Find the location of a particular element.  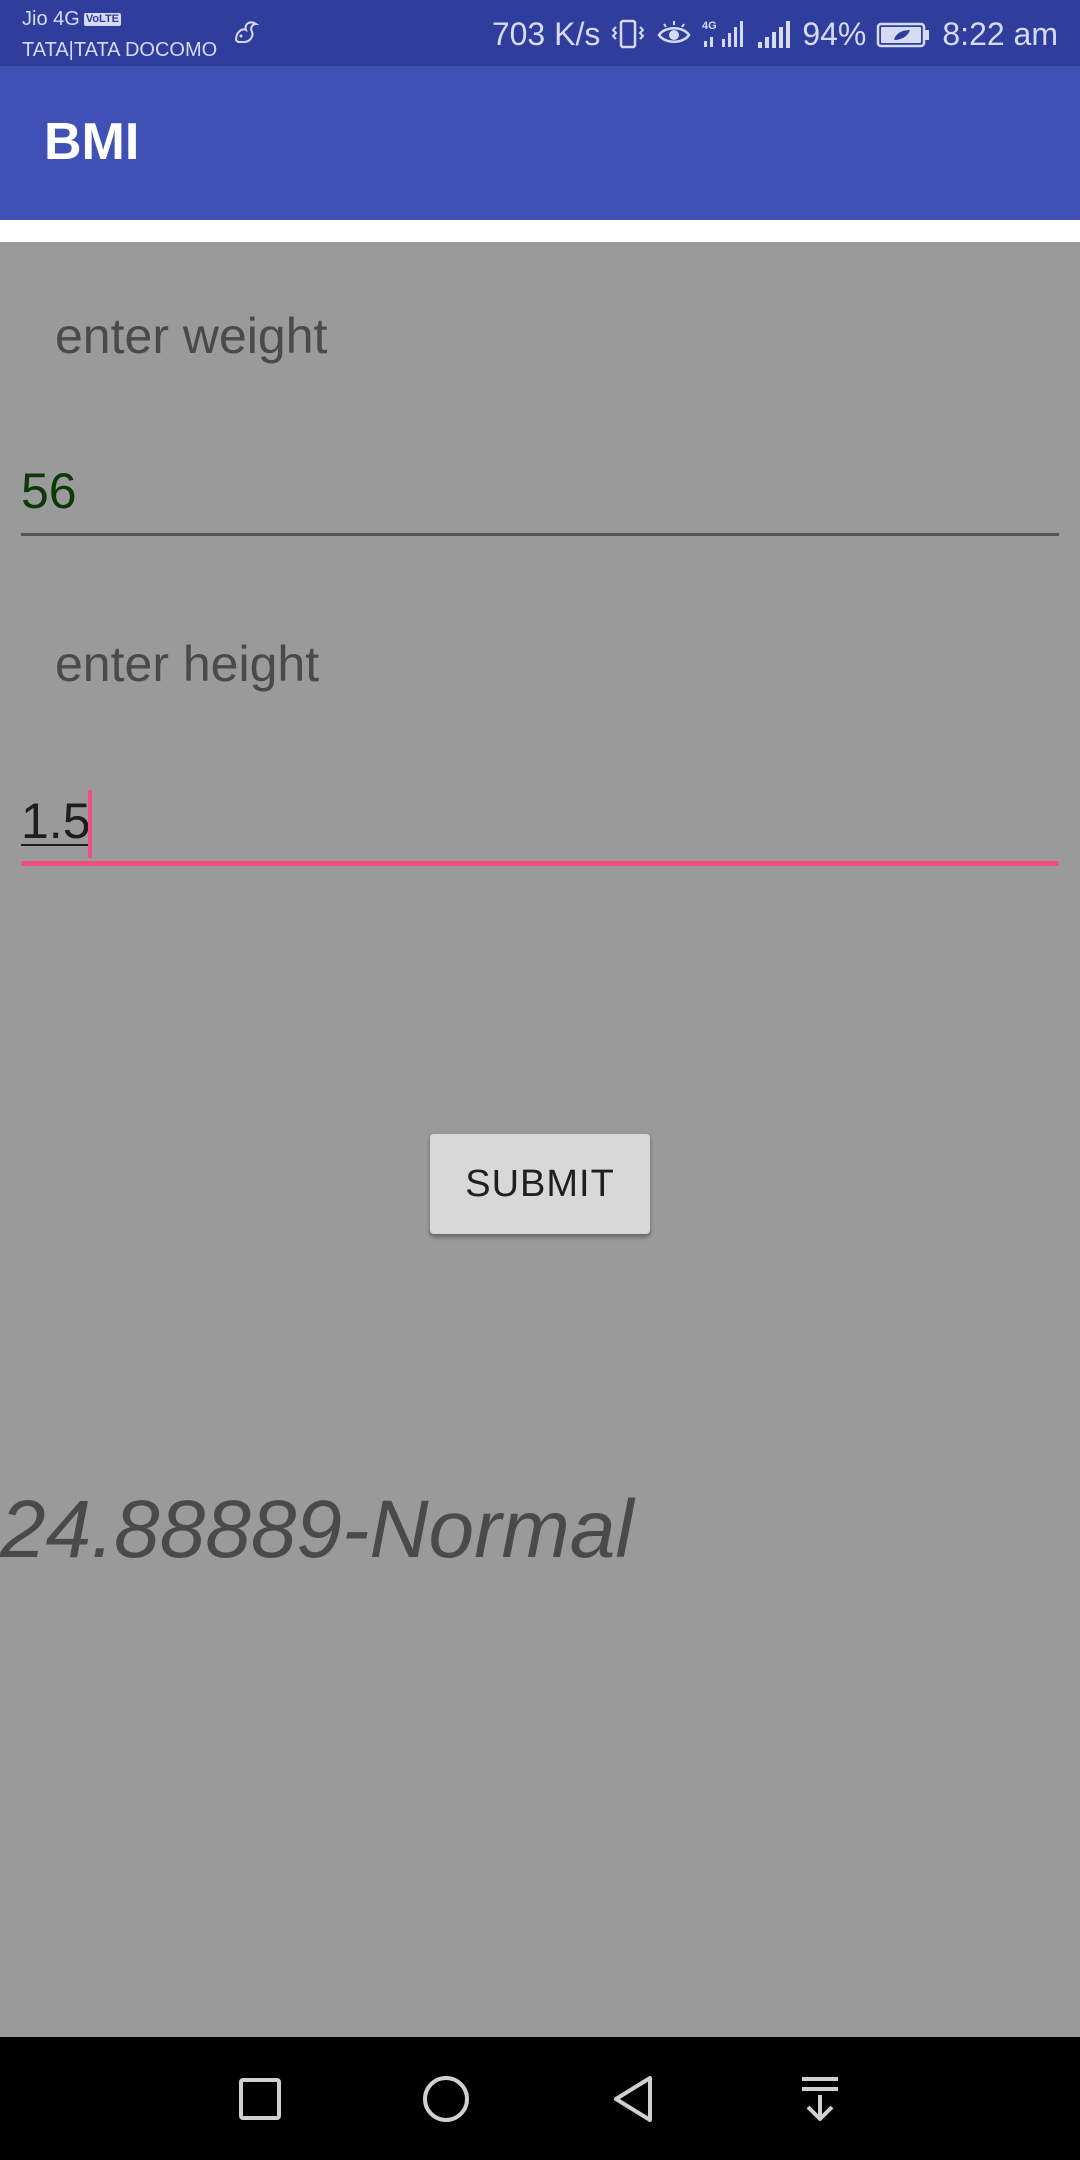

svg-text: 4G is located at coordinates (709, 26).